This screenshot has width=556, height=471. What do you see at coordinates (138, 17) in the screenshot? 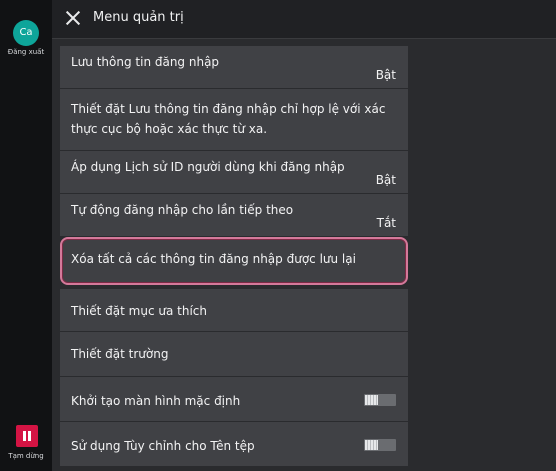
I see `page-title: Menu quản trị` at bounding box center [138, 17].